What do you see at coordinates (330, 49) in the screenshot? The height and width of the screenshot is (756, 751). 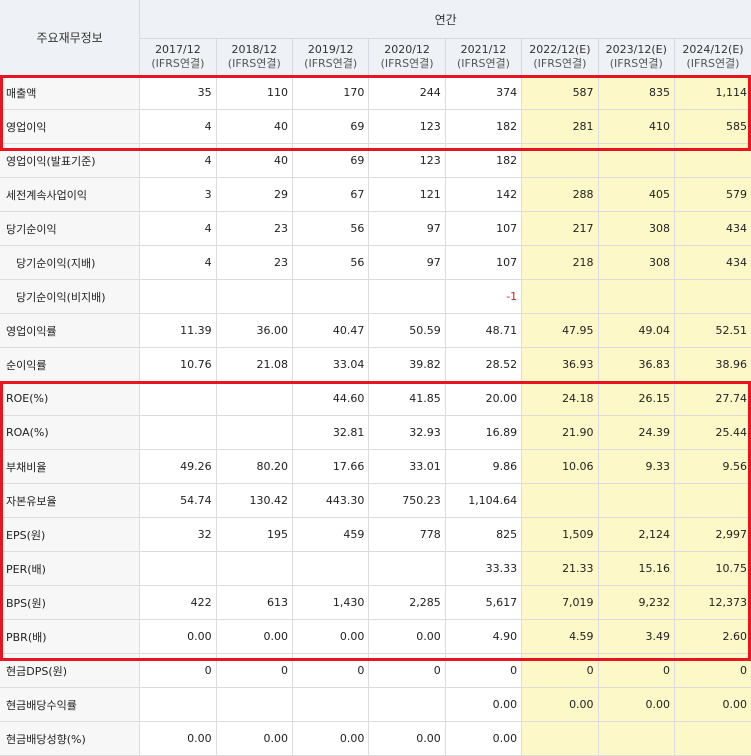 I see `year-label: 2019/12` at bounding box center [330, 49].